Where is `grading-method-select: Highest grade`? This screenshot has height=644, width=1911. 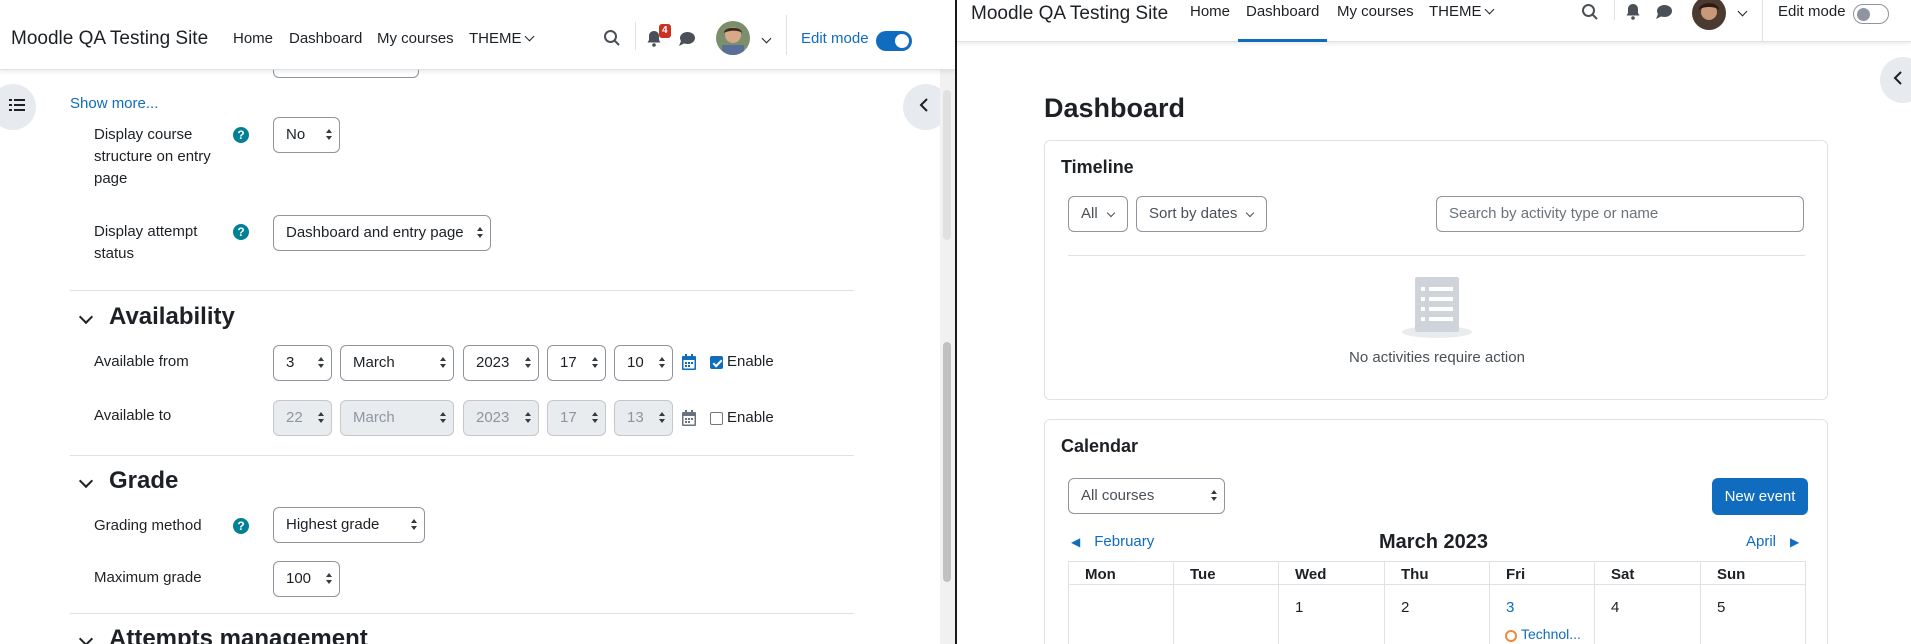 grading-method-select: Highest grade is located at coordinates (349, 525).